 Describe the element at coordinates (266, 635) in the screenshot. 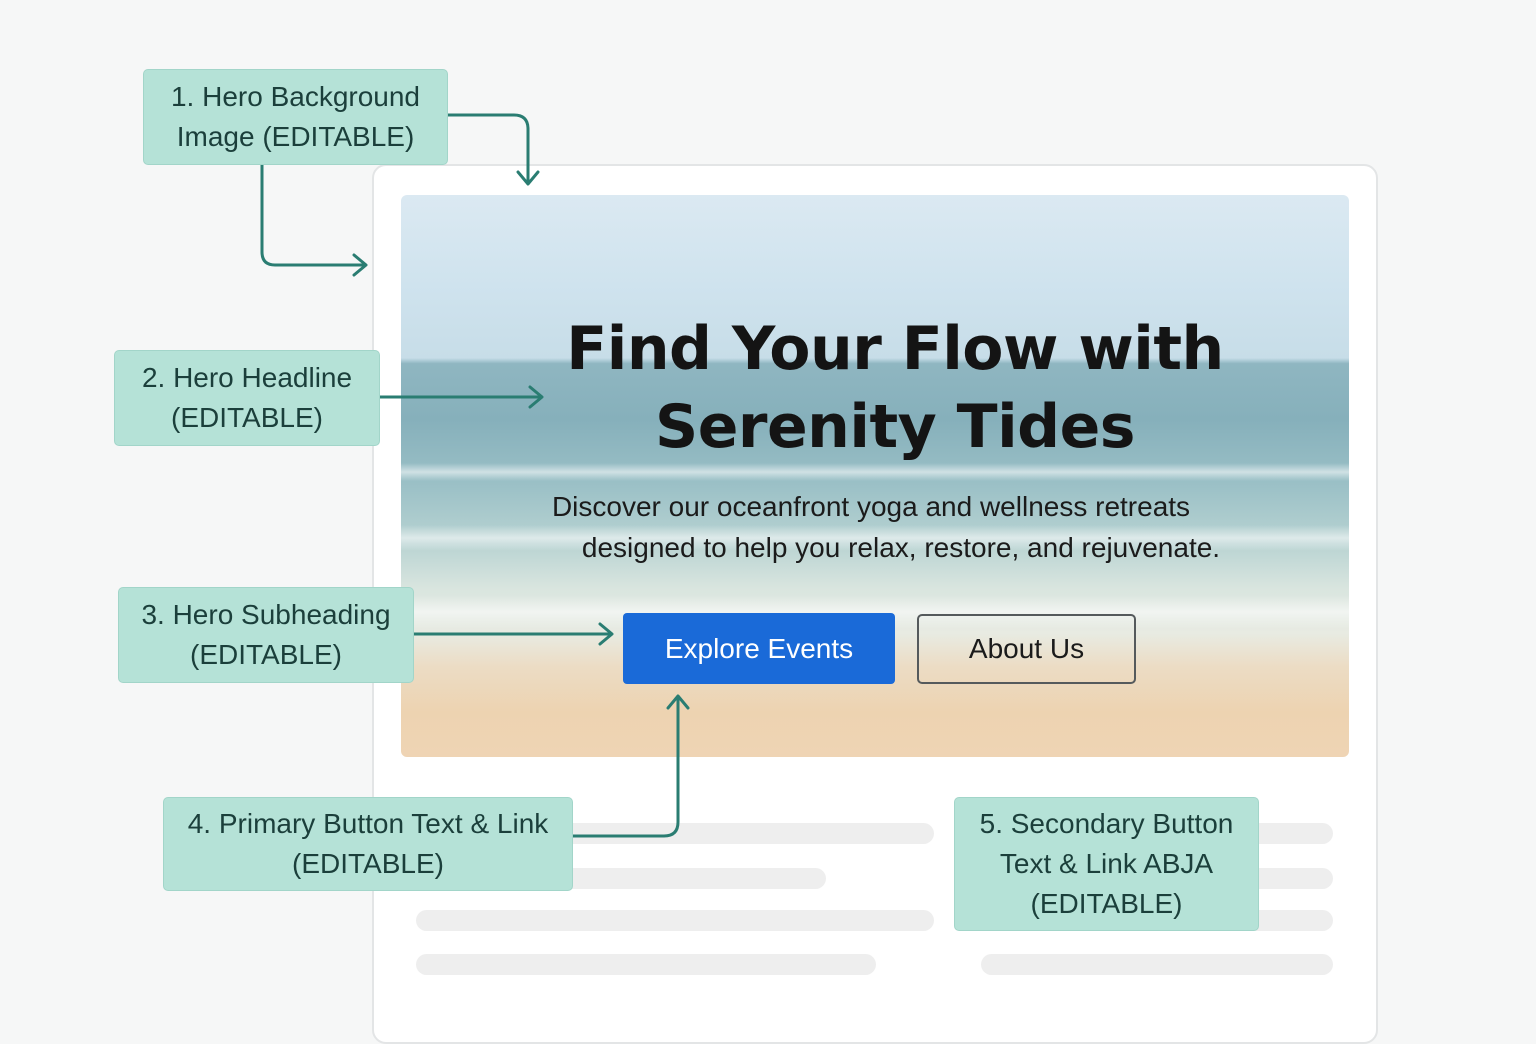

I see `callout-hero-subheading: 3. Hero Subheading (EDITABLE)` at that location.